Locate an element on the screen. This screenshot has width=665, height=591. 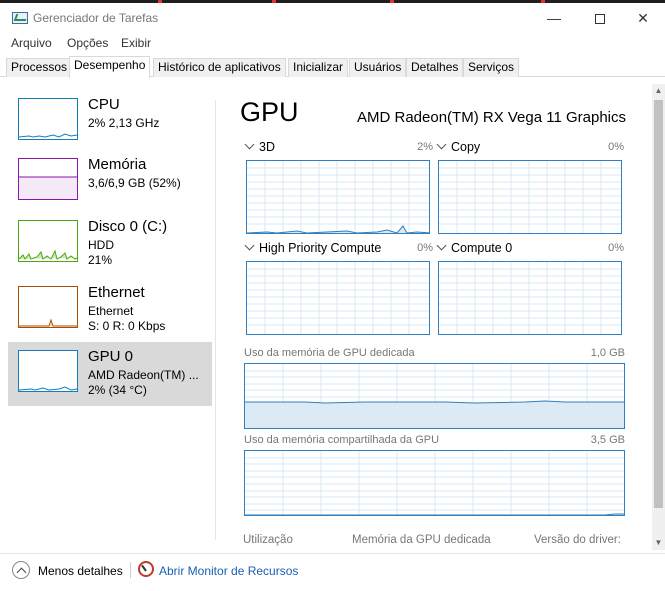
resource-name: Memória is located at coordinates (117, 164).